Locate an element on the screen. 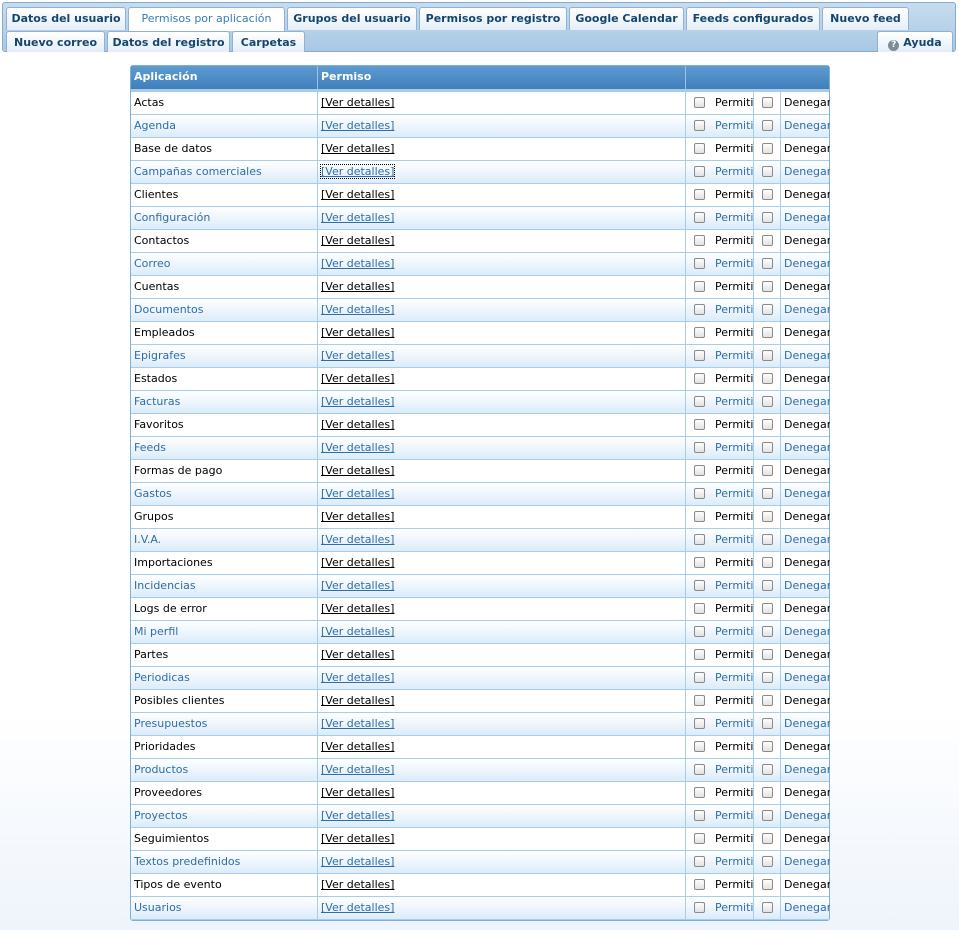 This screenshot has height=930, width=959. tab-nuevo-correo: Nuevo correo is located at coordinates (55, 41).